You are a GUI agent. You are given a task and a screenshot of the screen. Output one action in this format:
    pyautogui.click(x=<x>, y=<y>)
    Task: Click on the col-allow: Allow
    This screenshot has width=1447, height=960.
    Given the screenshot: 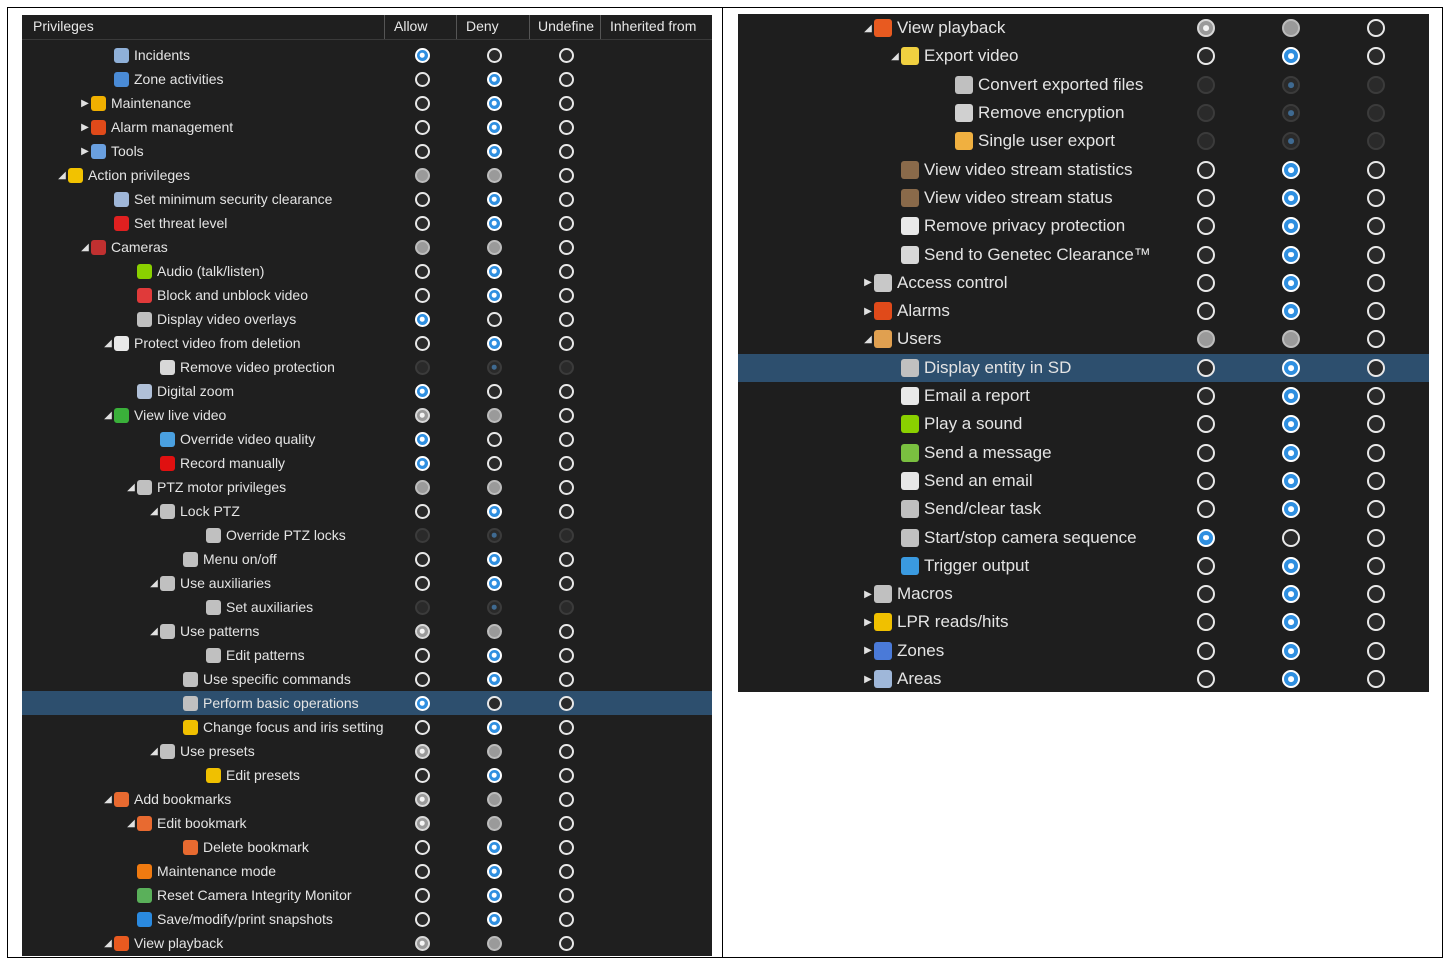 What is the action you would take?
    pyautogui.click(x=410, y=26)
    